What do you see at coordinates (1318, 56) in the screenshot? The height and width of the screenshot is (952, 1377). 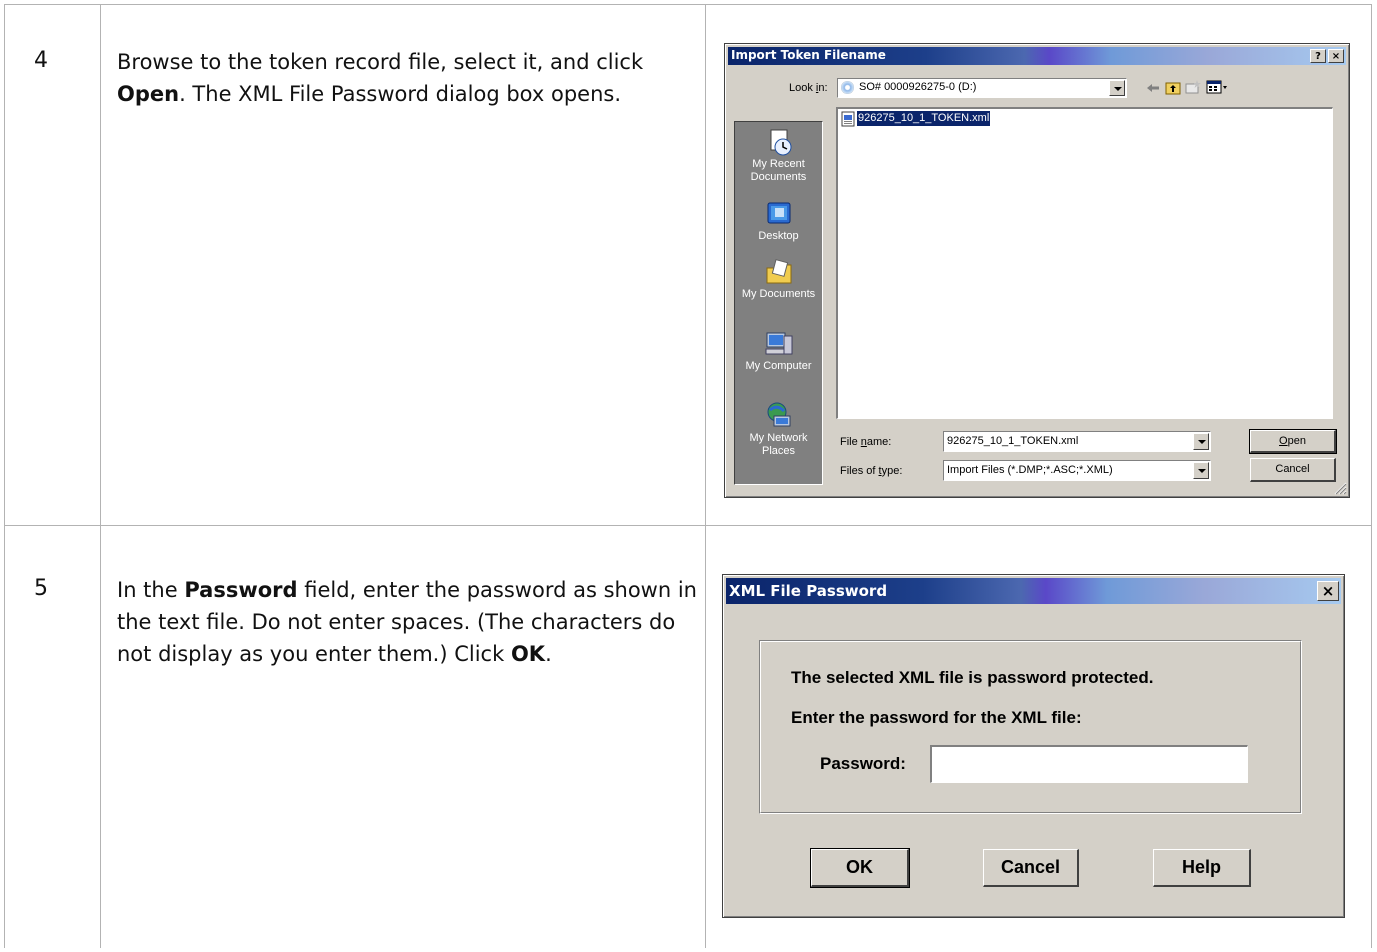 I see `help-title-button: ?` at bounding box center [1318, 56].